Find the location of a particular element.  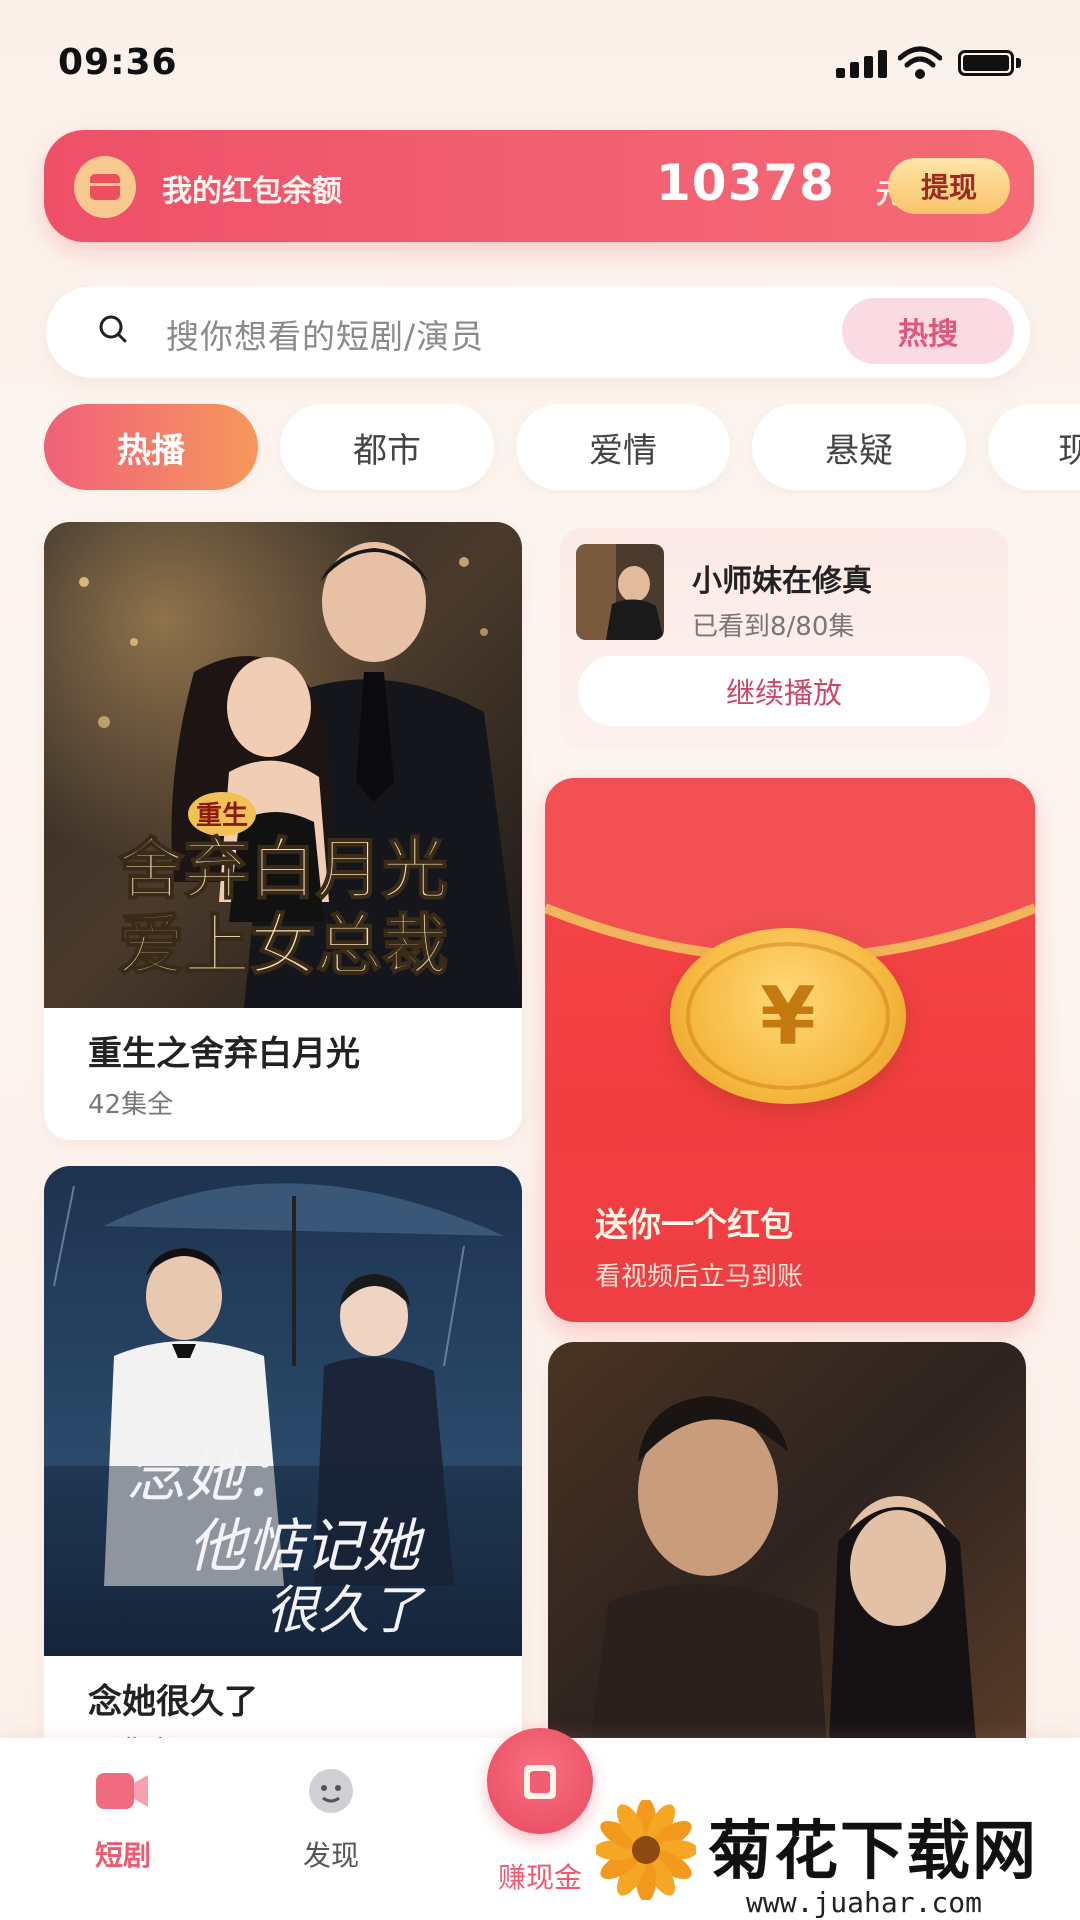

video-icon is located at coordinates (123, 1791).